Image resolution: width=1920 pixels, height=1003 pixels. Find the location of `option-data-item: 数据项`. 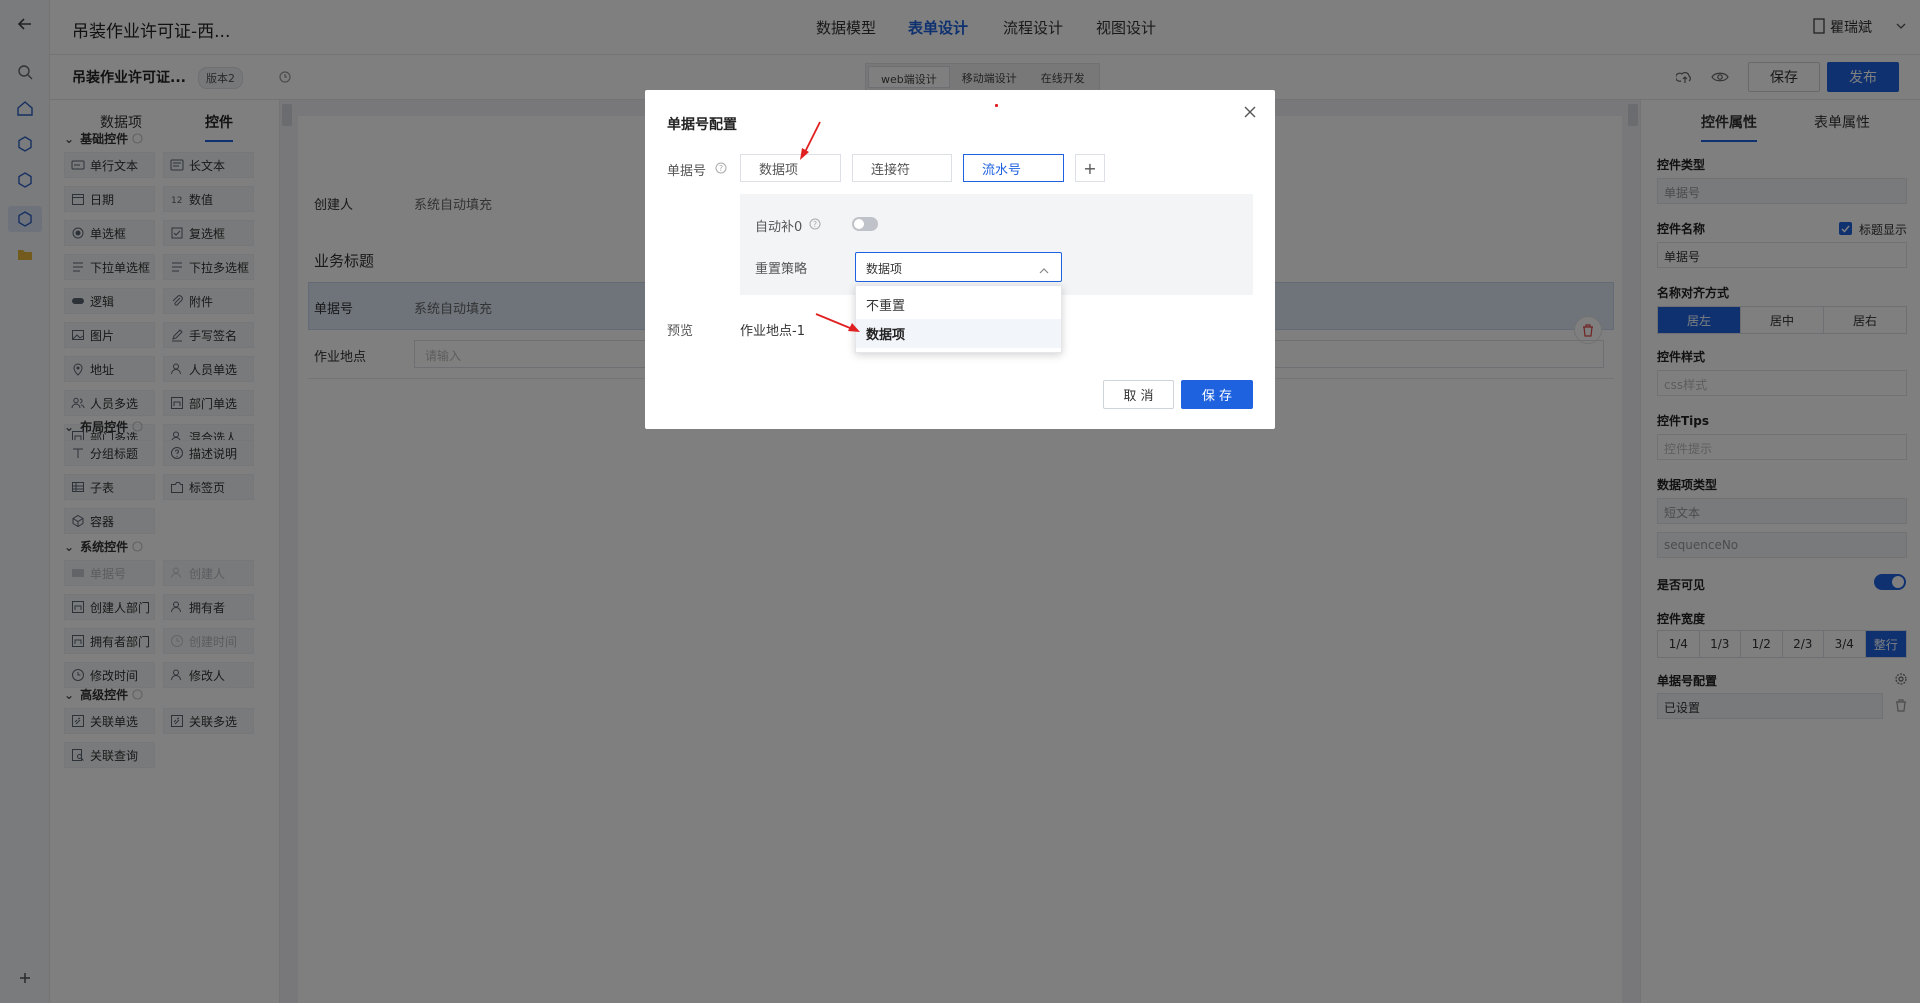

option-data-item: 数据项 is located at coordinates (958, 333).